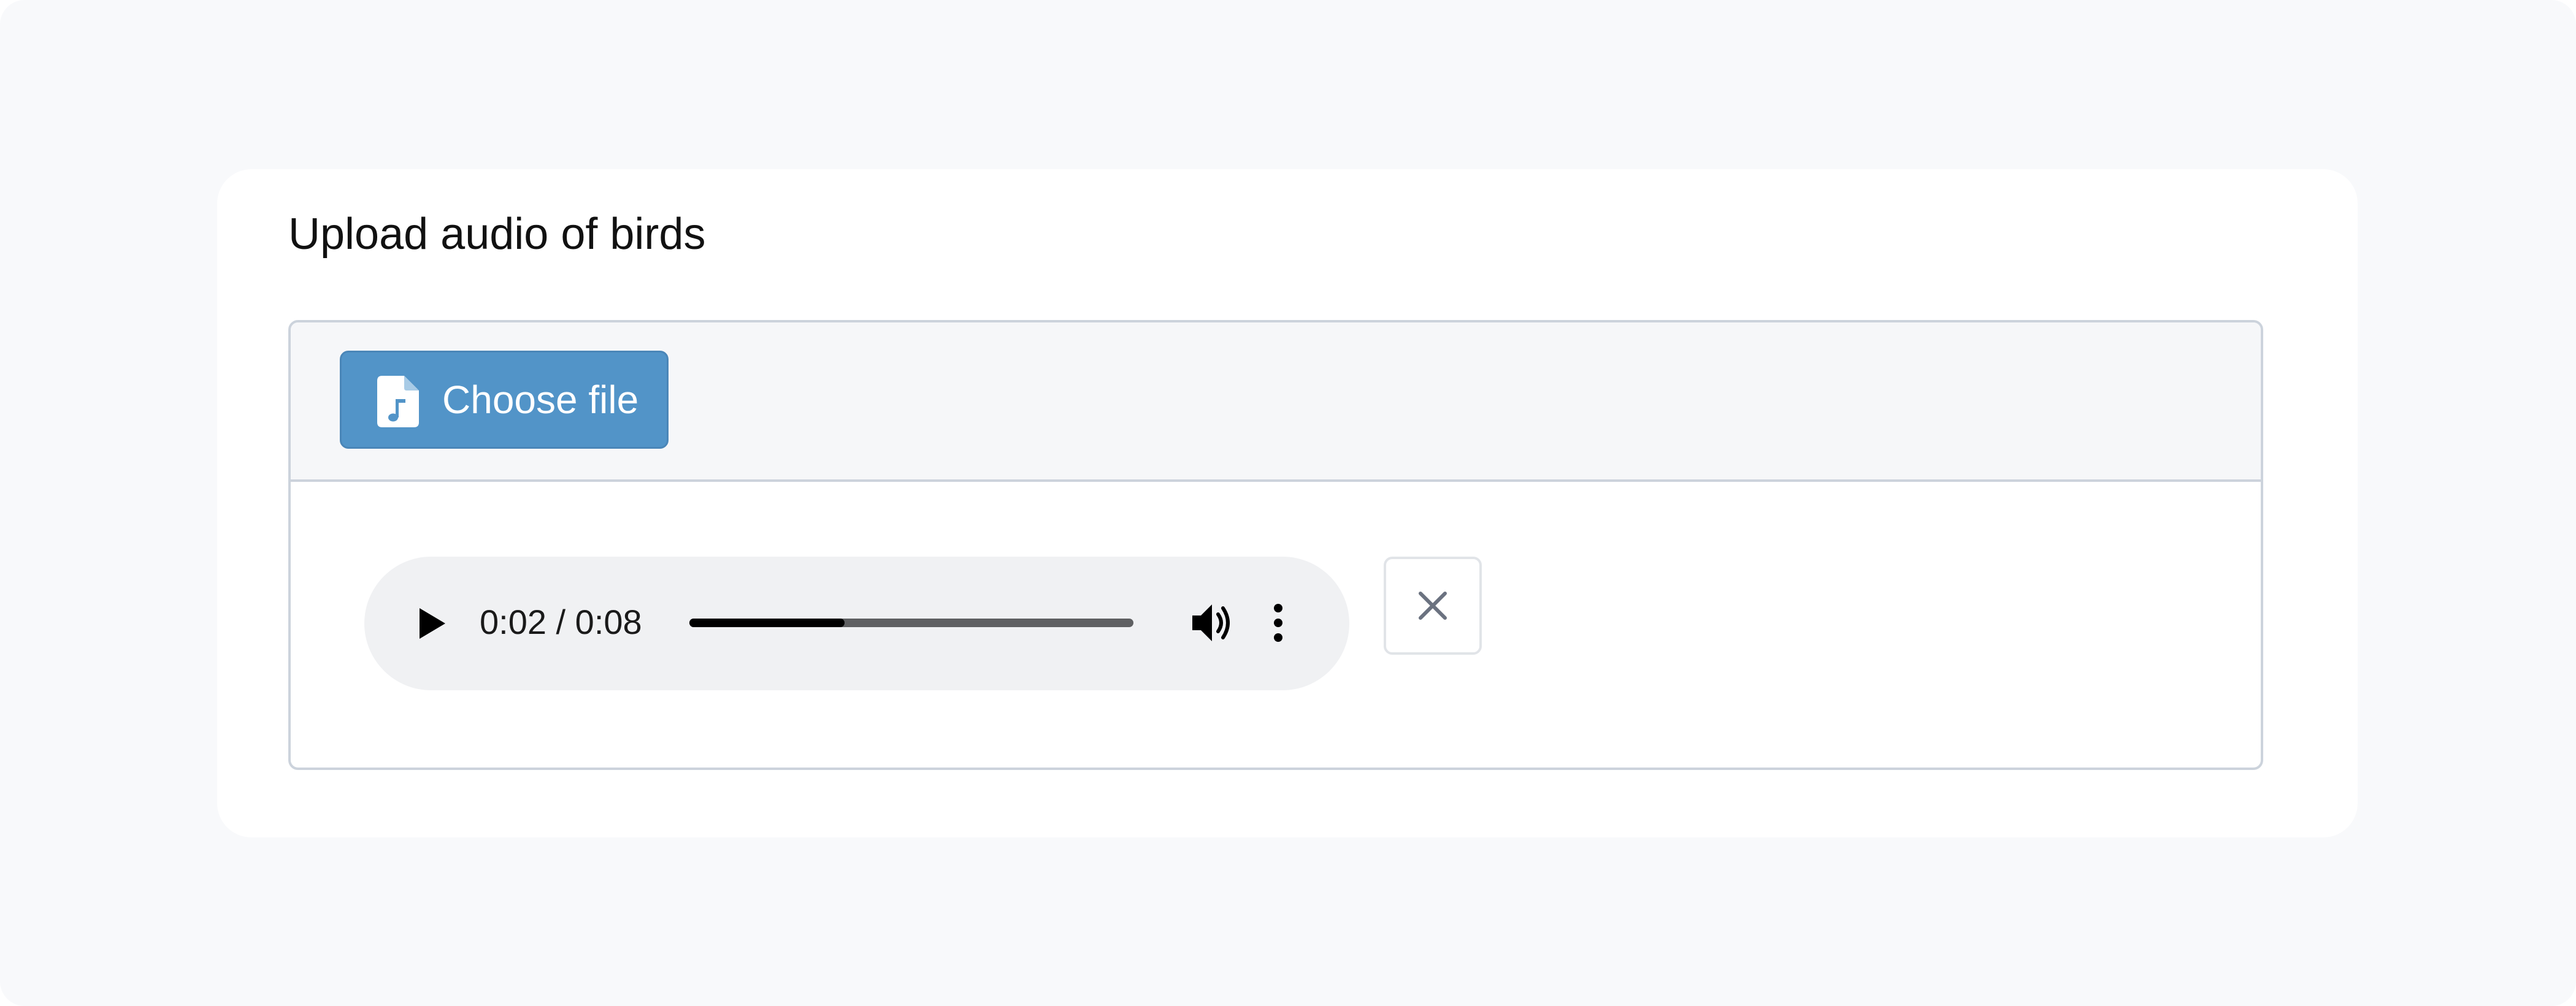 This screenshot has width=2576, height=1006. I want to click on choose-file-button: Choose file, so click(504, 400).